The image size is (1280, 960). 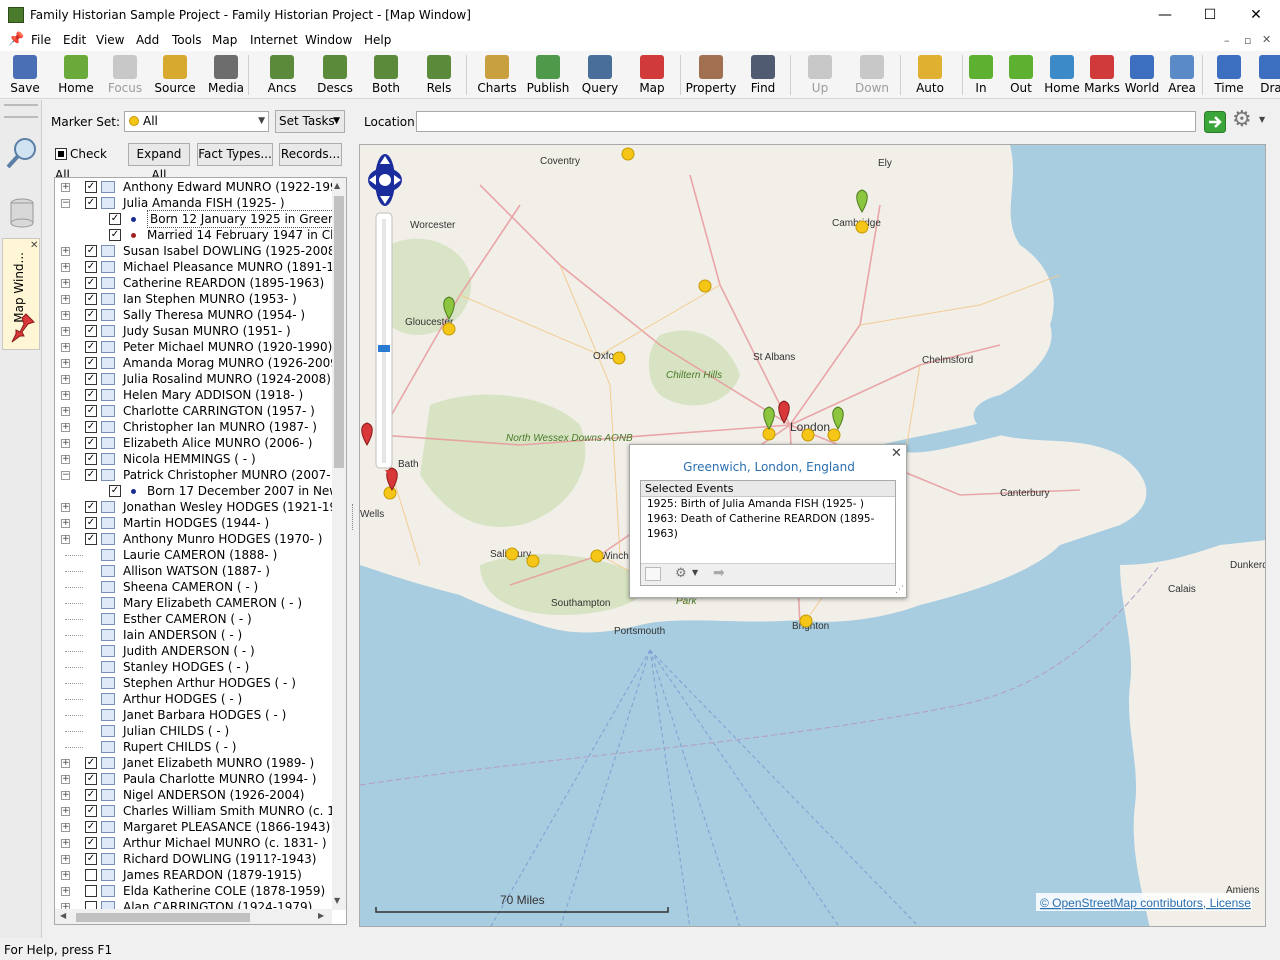 I want to click on toolbar-up-button: Up, so click(x=820, y=75).